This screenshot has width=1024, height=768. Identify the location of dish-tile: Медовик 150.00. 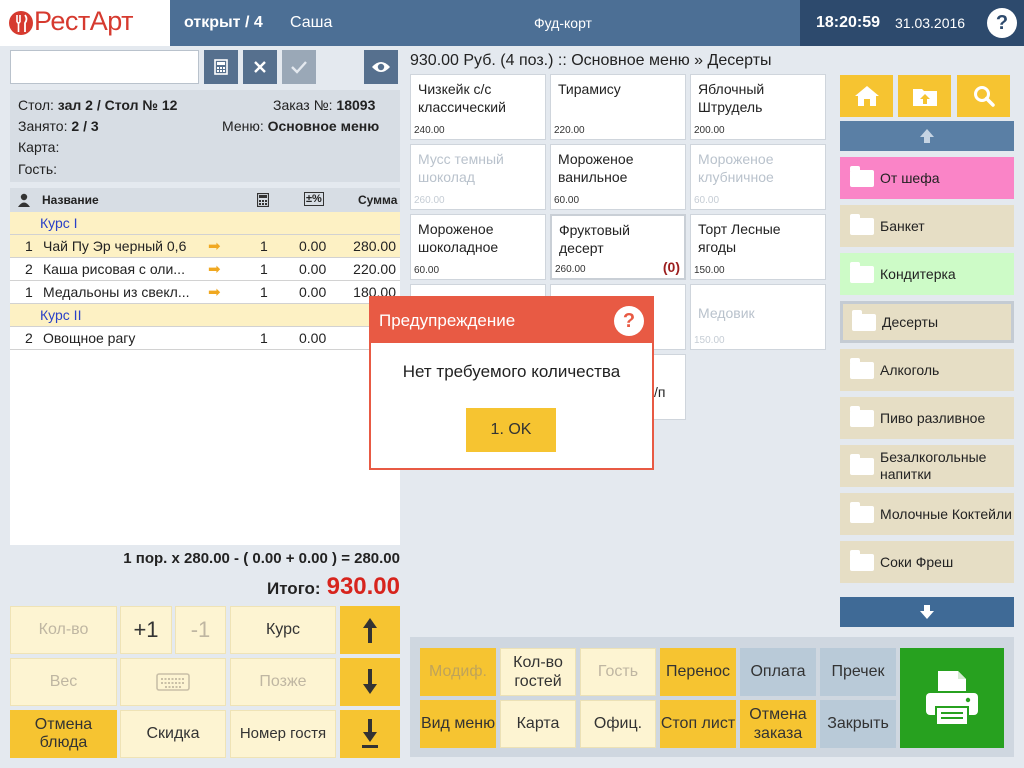
(758, 317).